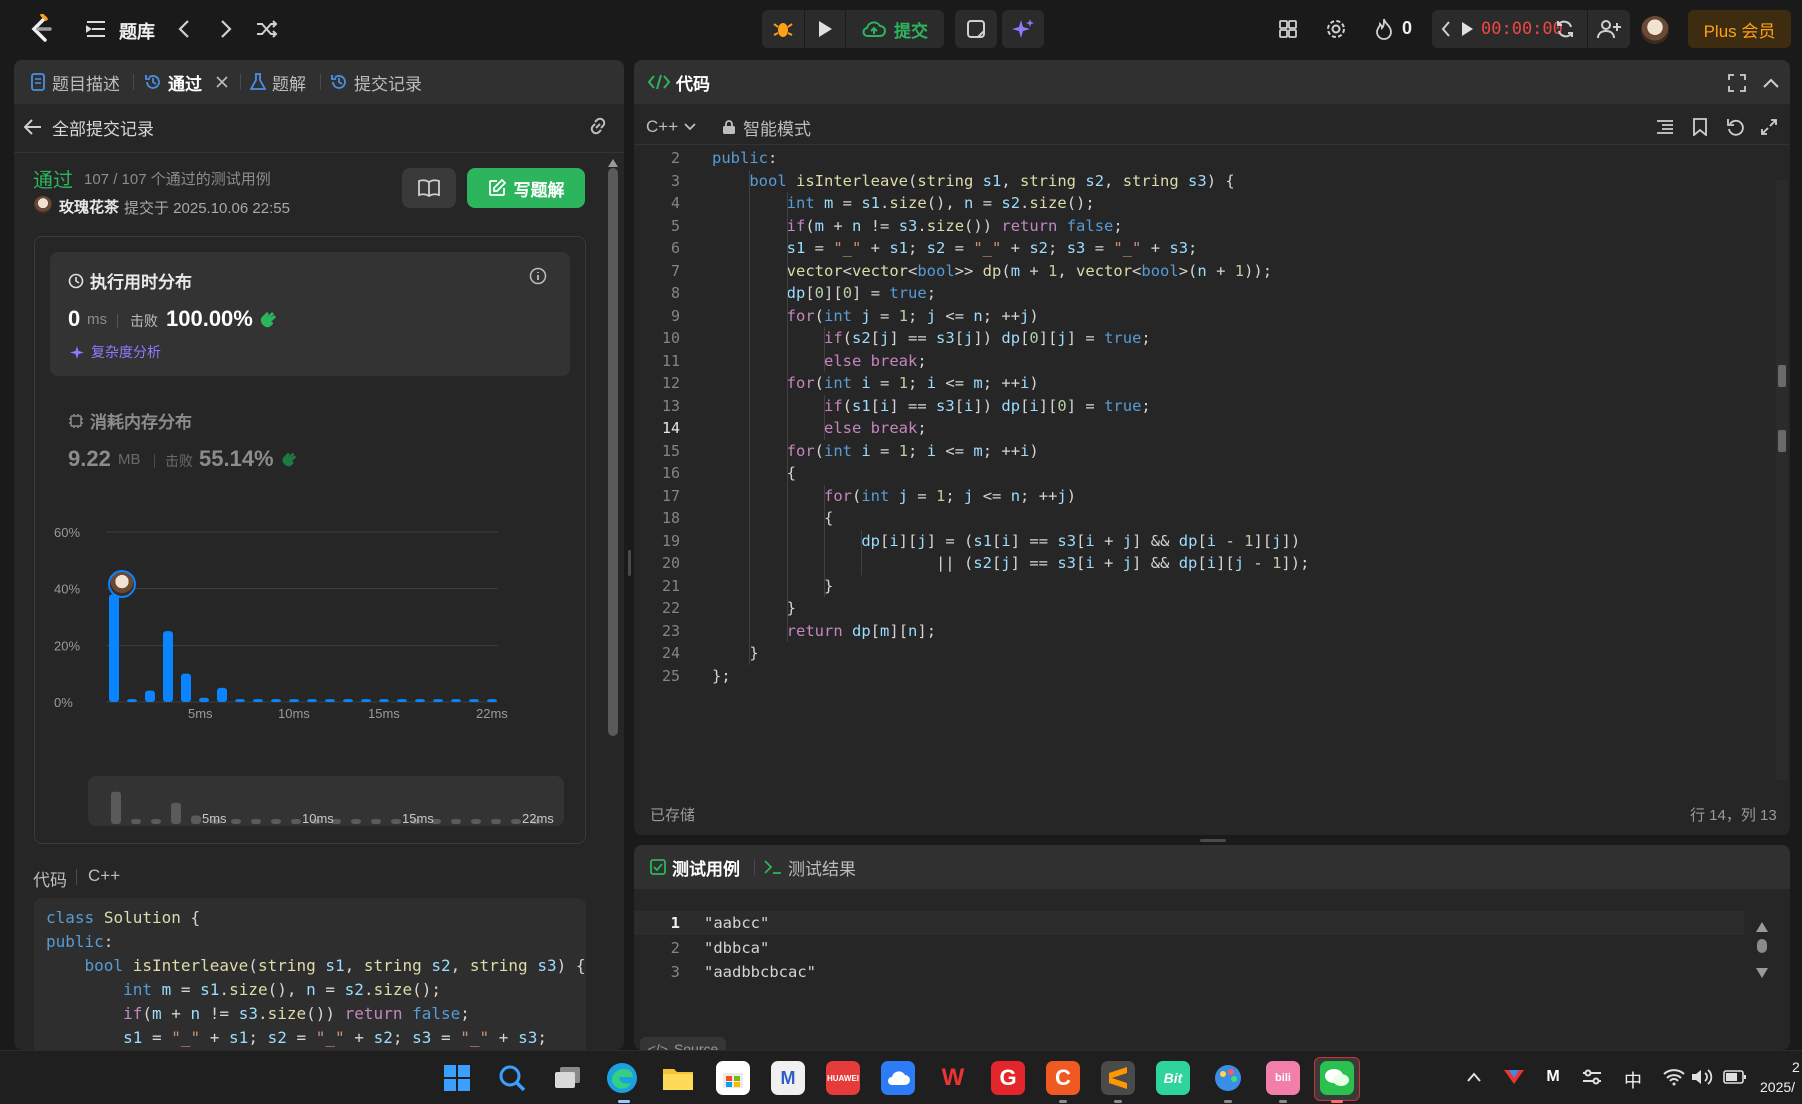 The image size is (1802, 1104). Describe the element at coordinates (1173, 1078) in the screenshot. I see `bit-app-icon: Bit` at that location.